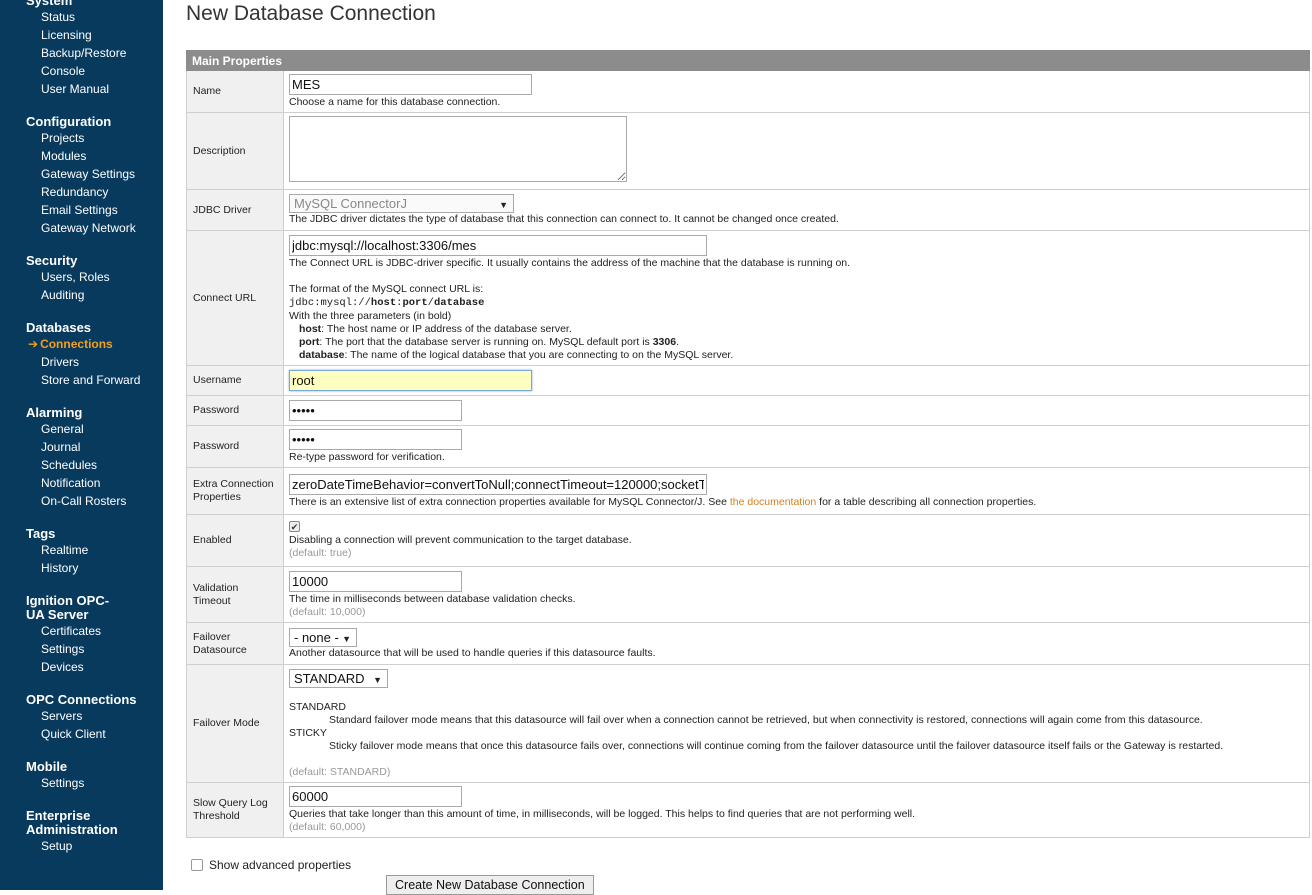 Image resolution: width=1312 pixels, height=895 pixels. Describe the element at coordinates (367, 457) in the screenshot. I see `password-confirm-desc: Re-type password for verification.` at that location.